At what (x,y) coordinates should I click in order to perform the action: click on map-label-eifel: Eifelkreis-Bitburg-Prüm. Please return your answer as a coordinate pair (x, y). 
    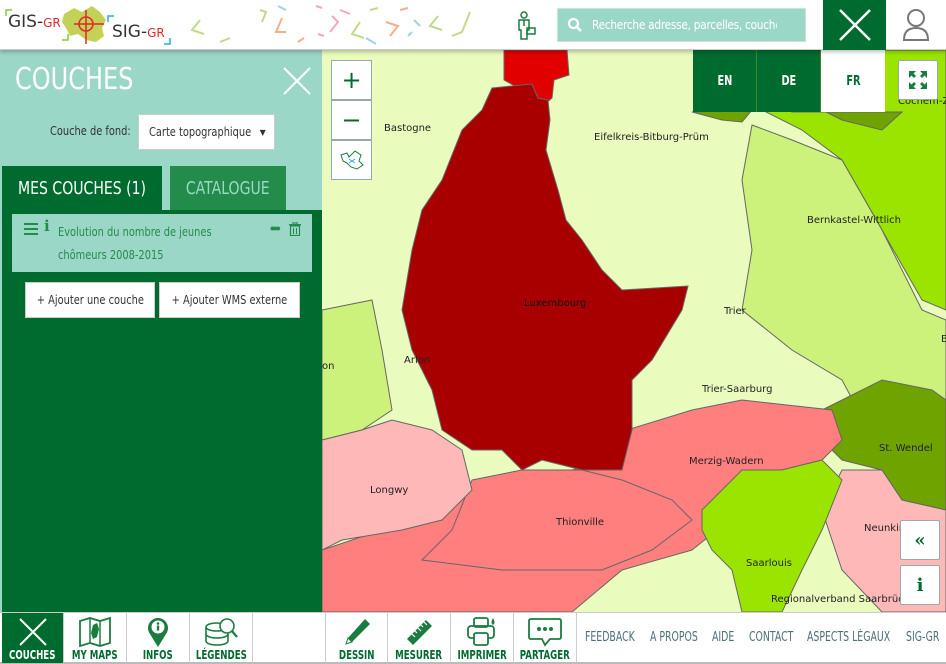
    Looking at the image, I should click on (651, 137).